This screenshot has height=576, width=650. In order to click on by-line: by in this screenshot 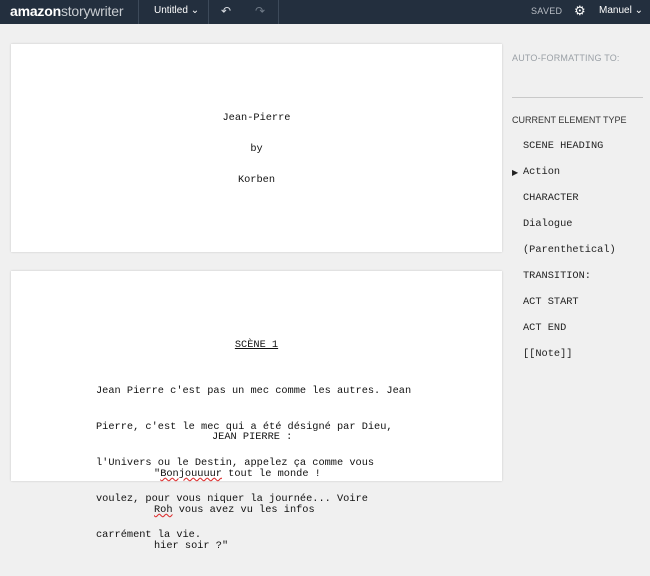, I will do `click(256, 149)`.